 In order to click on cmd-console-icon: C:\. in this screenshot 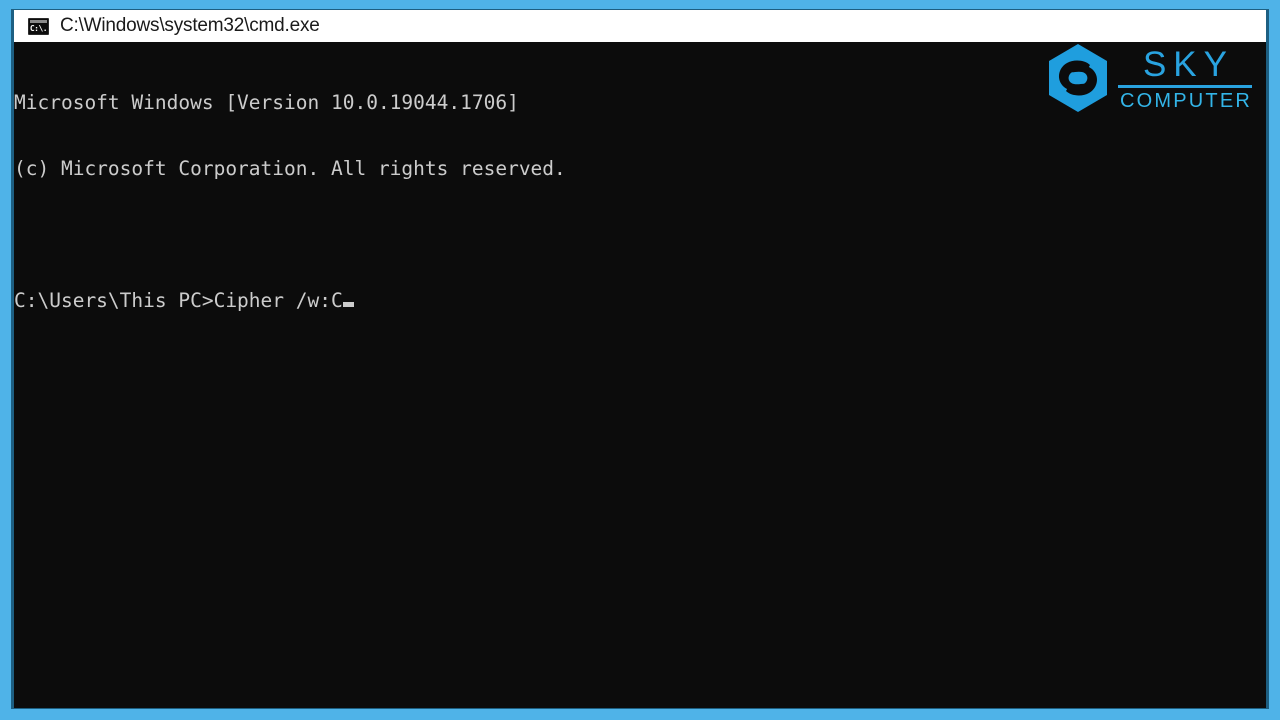, I will do `click(38, 26)`.